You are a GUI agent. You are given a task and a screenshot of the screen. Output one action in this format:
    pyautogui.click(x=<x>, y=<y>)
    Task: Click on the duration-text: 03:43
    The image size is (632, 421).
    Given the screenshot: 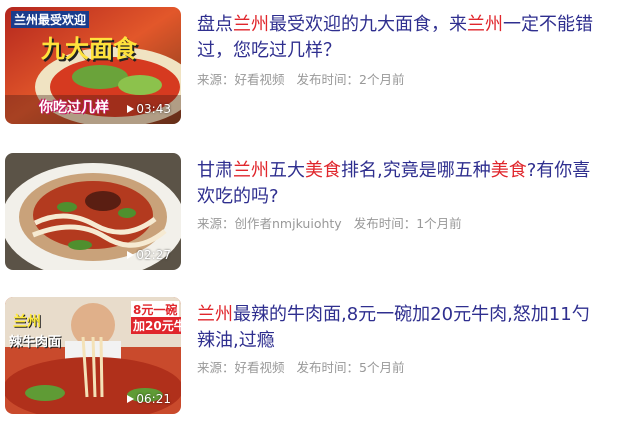 What is the action you would take?
    pyautogui.click(x=153, y=109)
    